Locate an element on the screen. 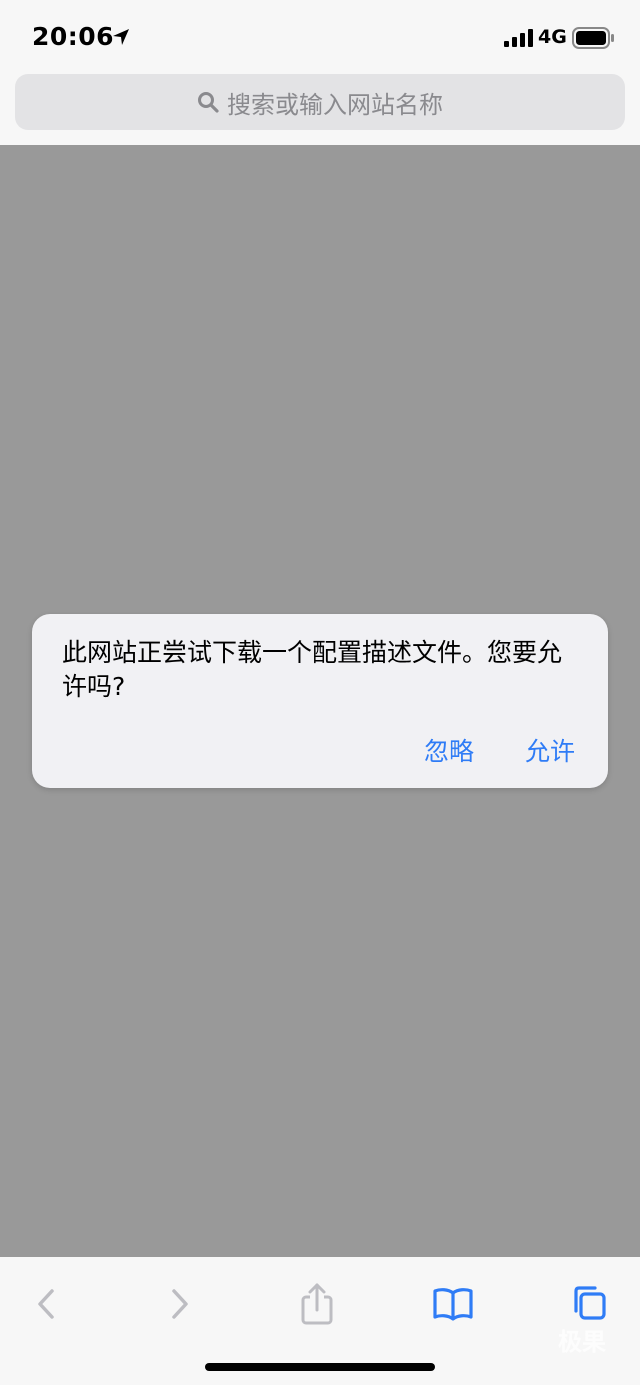 The width and height of the screenshot is (640, 1385). forward-button is located at coordinates (180, 1304).